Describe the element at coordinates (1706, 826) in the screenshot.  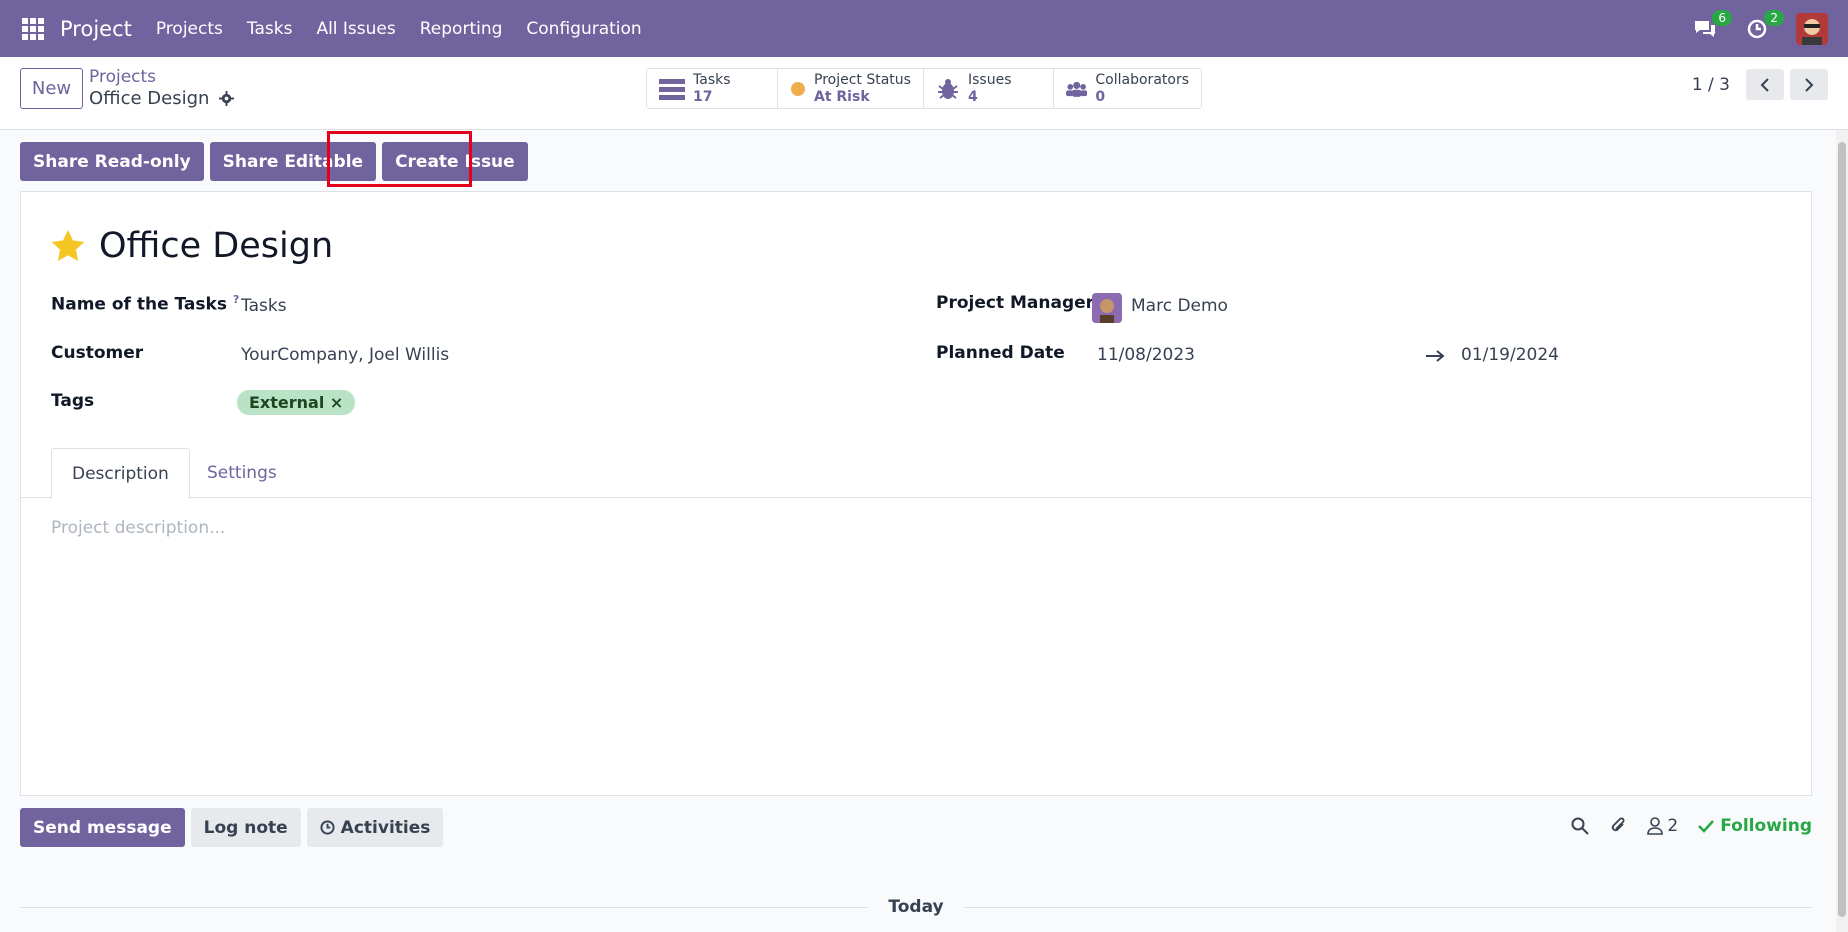
I see `check-icon` at that location.